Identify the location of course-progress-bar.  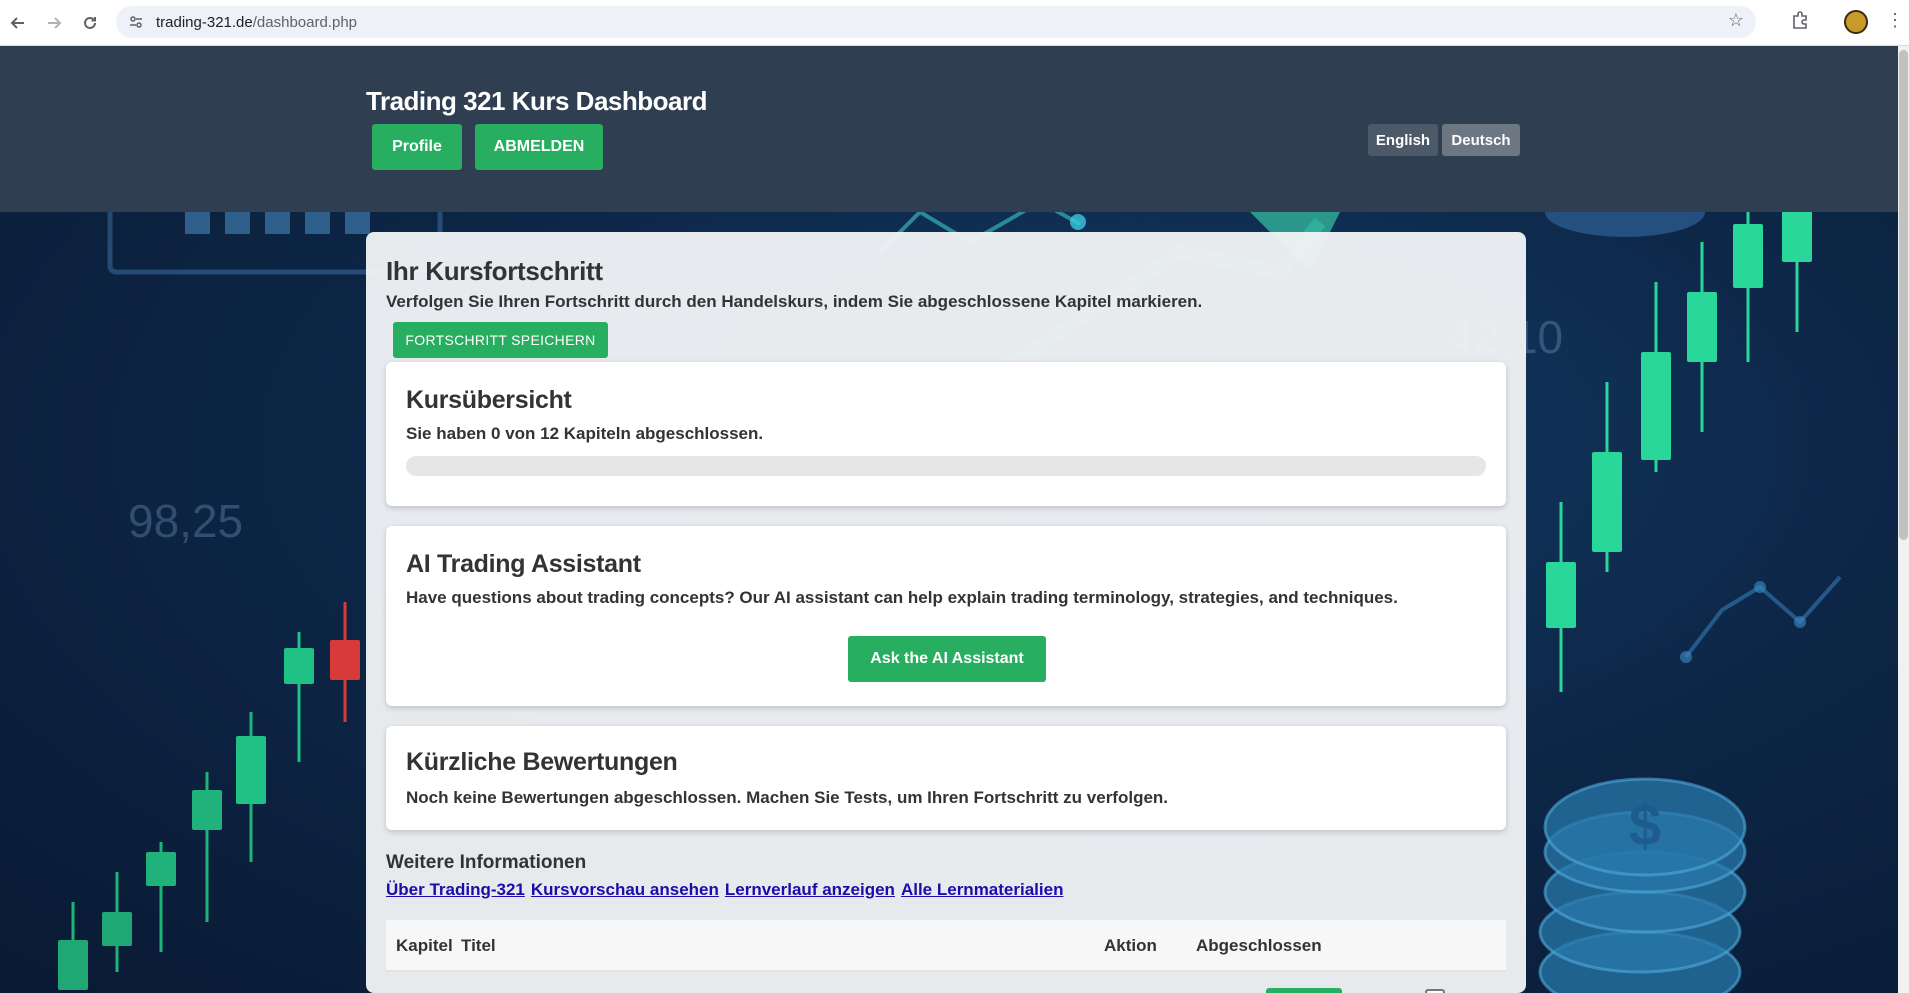
(946, 466).